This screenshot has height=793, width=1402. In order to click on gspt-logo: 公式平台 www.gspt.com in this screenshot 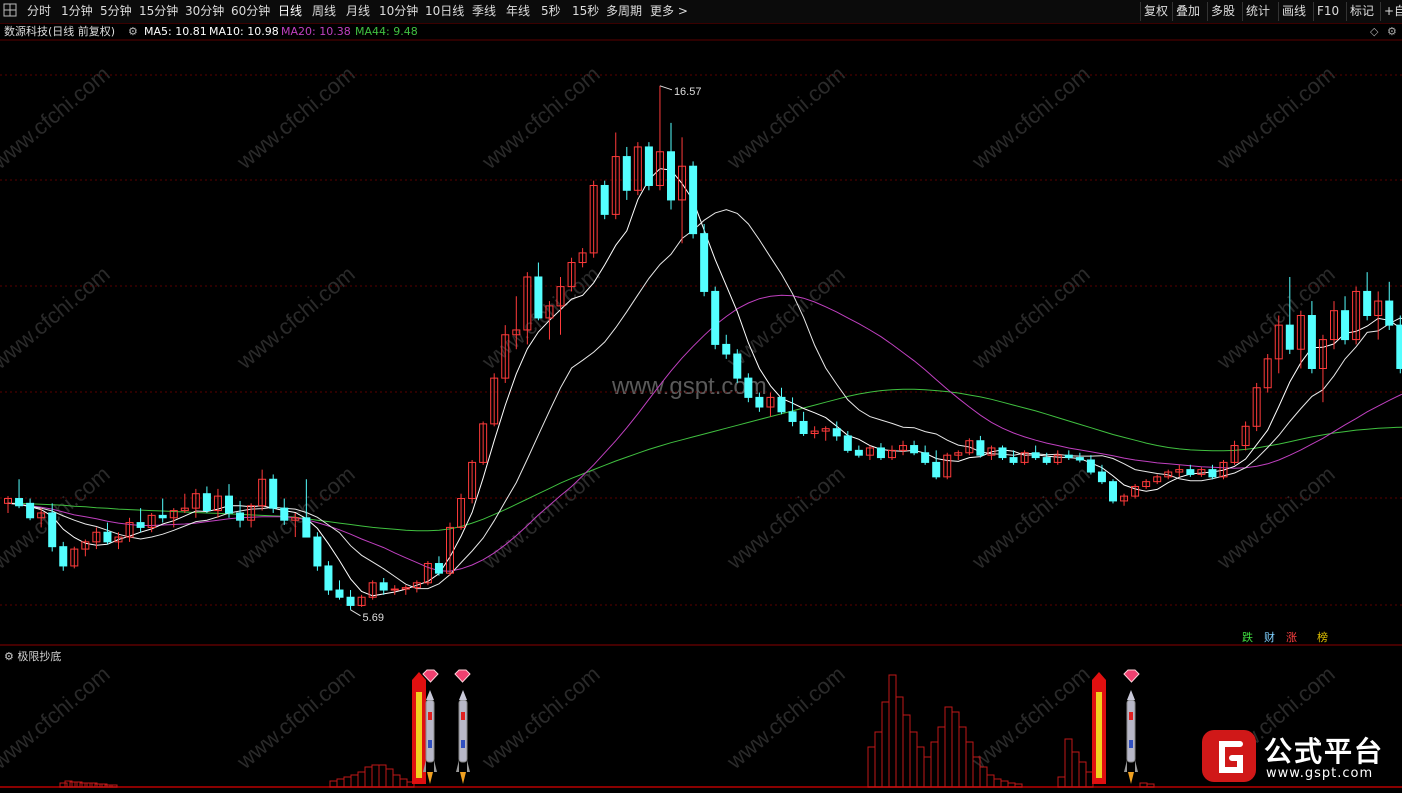, I will do `click(1295, 755)`.